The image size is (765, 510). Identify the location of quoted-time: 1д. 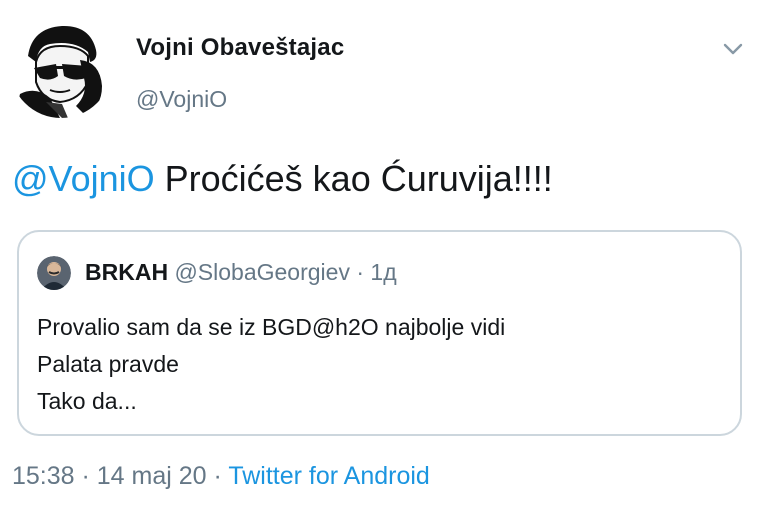
(383, 272).